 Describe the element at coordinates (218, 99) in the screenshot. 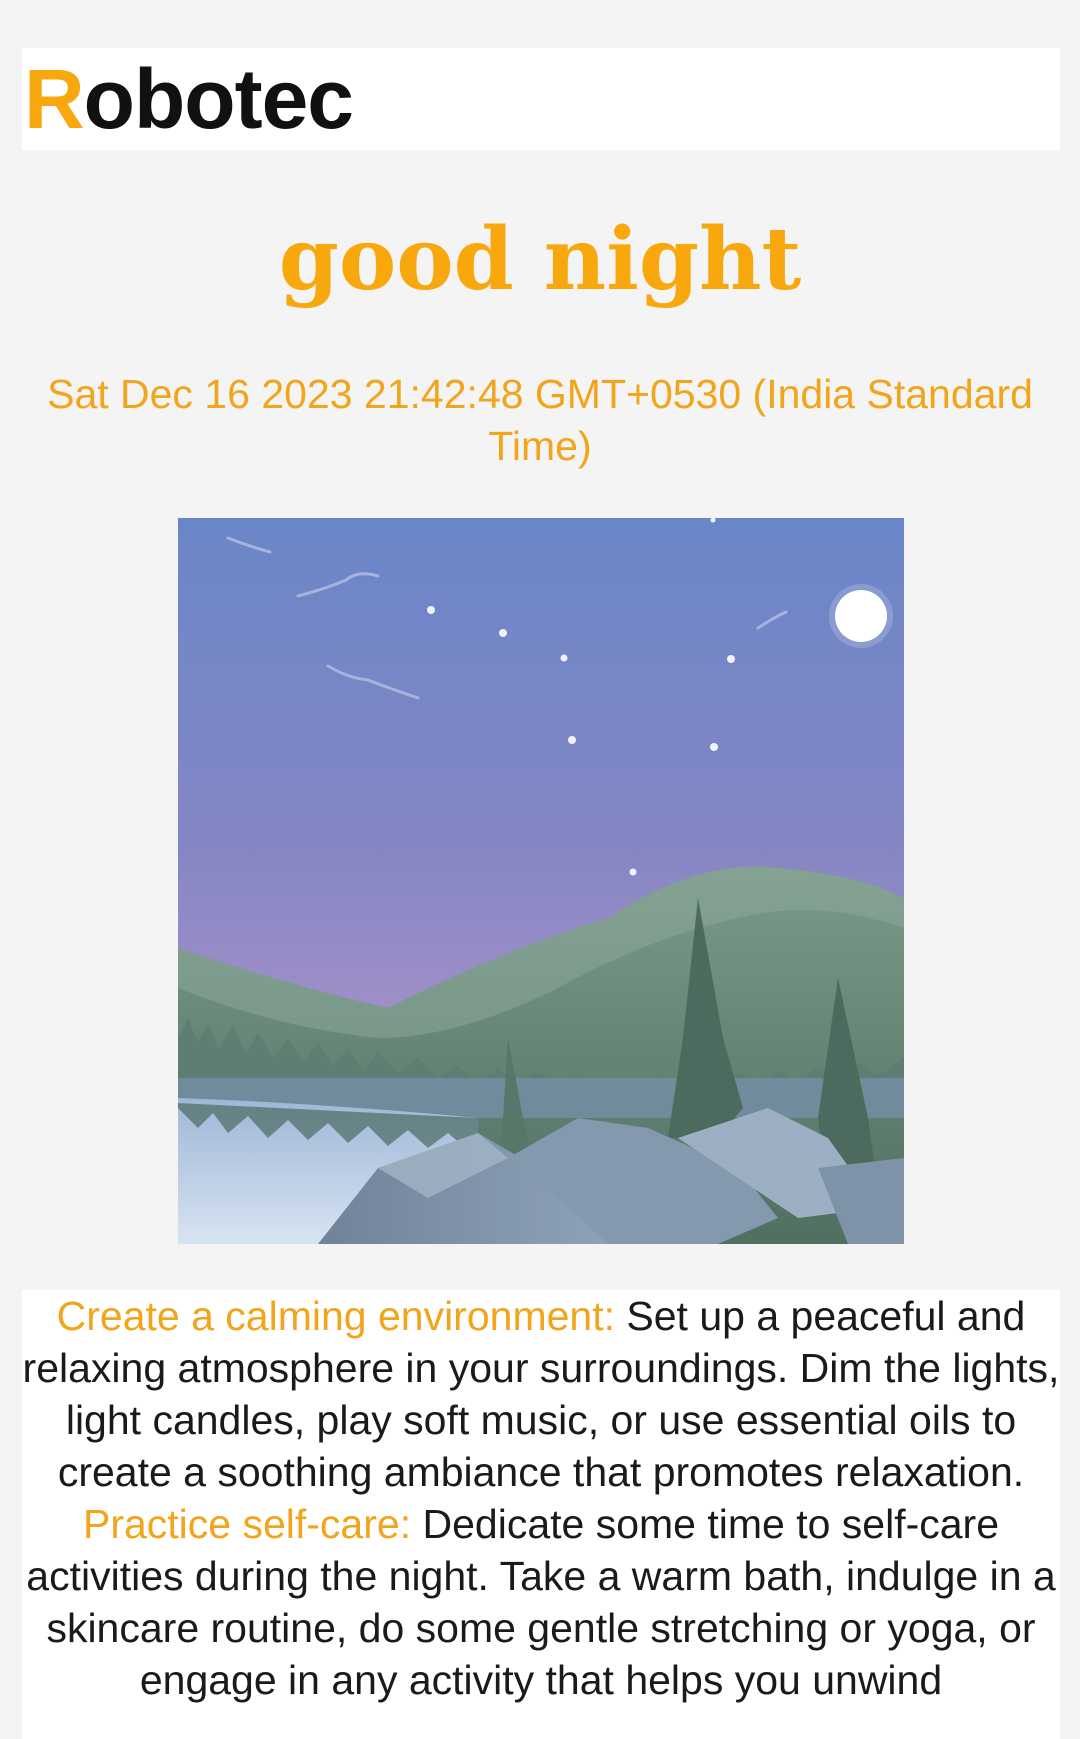

I see `brand-logo-text: obotec` at that location.